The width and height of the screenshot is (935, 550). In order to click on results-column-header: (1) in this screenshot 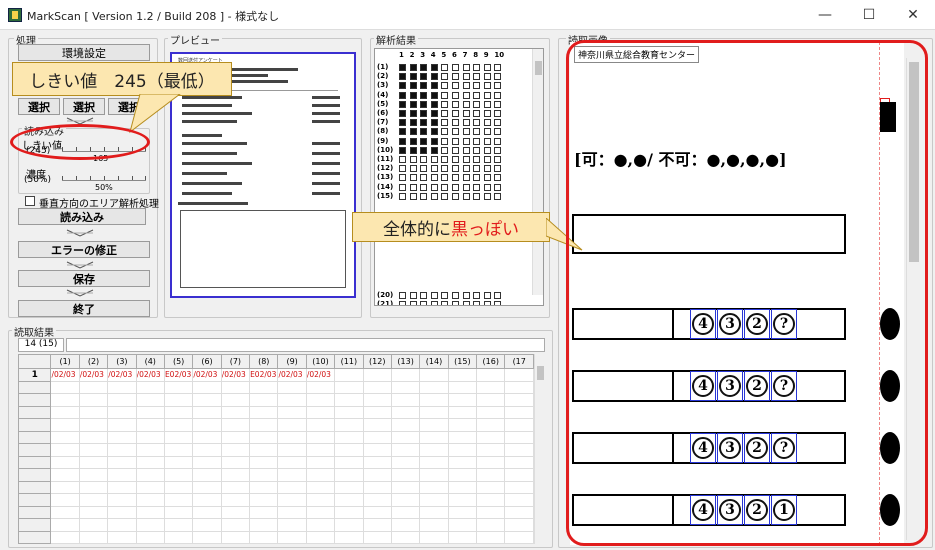, I will do `click(65, 361)`.